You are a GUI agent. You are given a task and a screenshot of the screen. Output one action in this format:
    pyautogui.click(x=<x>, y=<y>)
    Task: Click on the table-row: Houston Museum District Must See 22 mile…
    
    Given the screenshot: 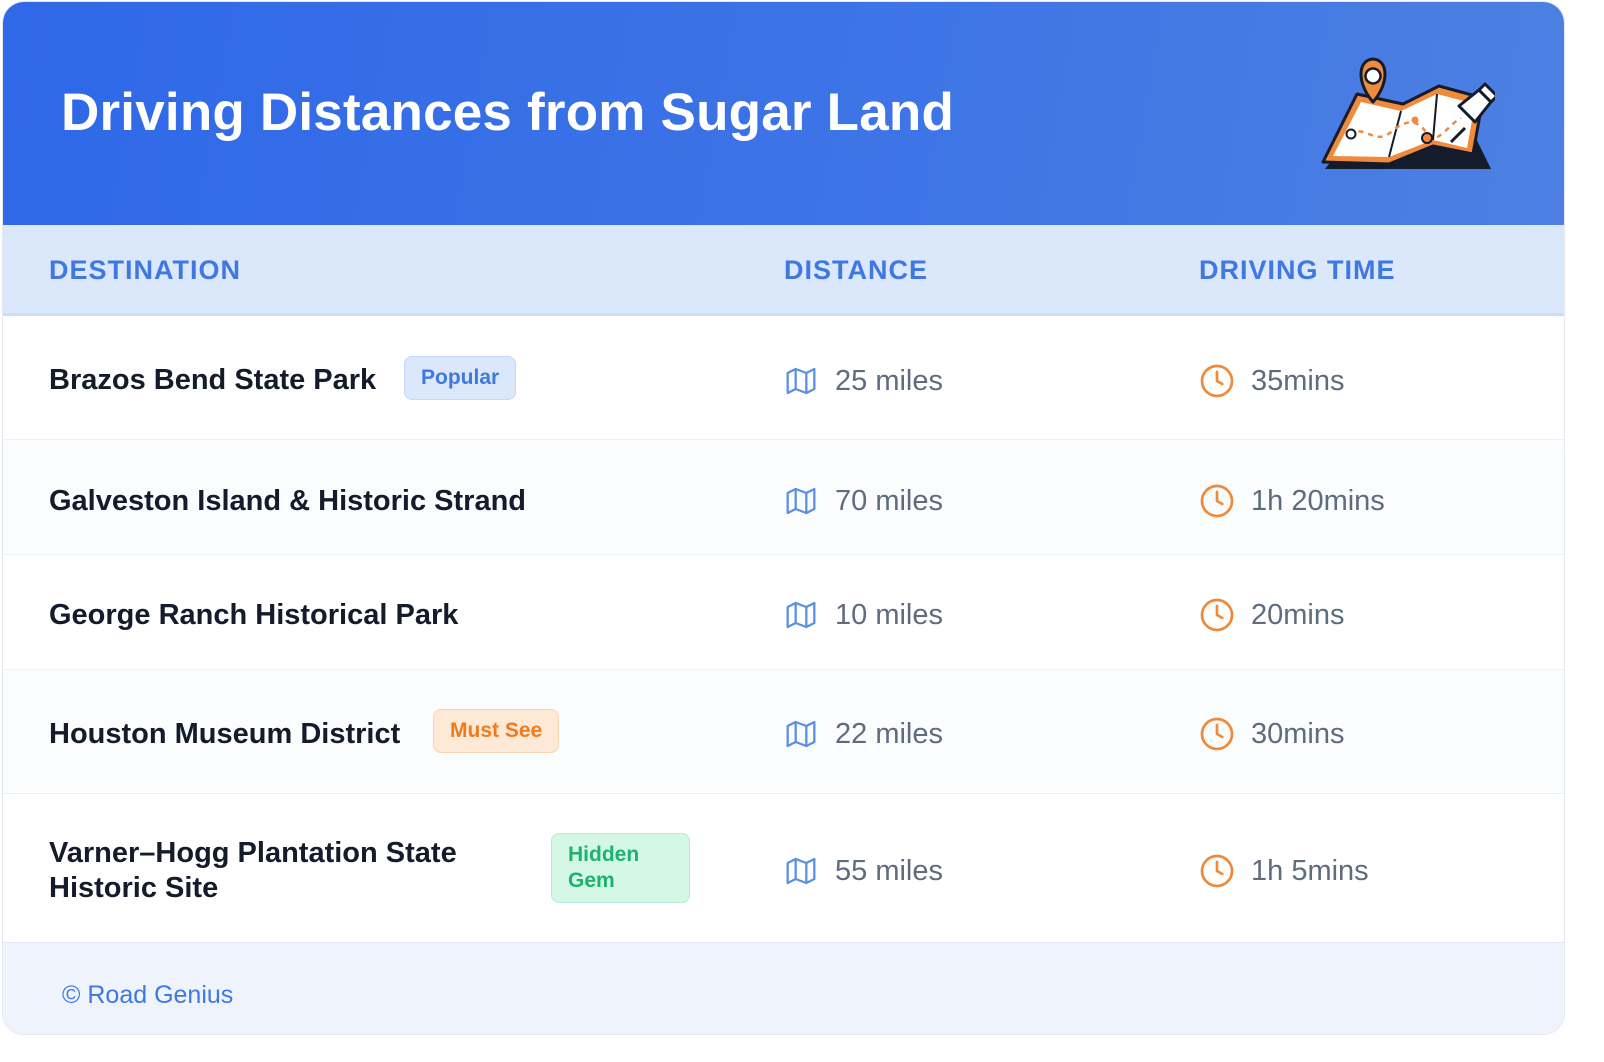 What is the action you would take?
    pyautogui.click(x=783, y=732)
    